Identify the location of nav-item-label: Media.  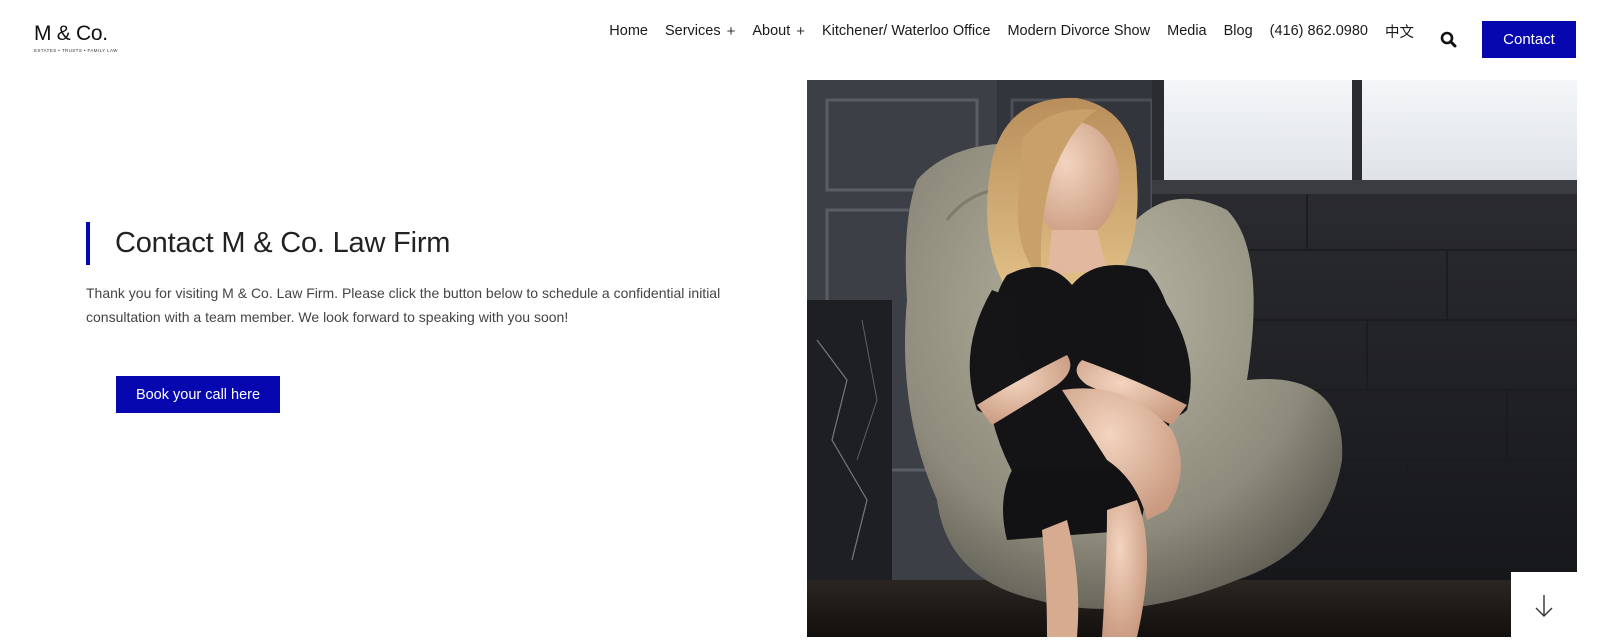
(1187, 31).